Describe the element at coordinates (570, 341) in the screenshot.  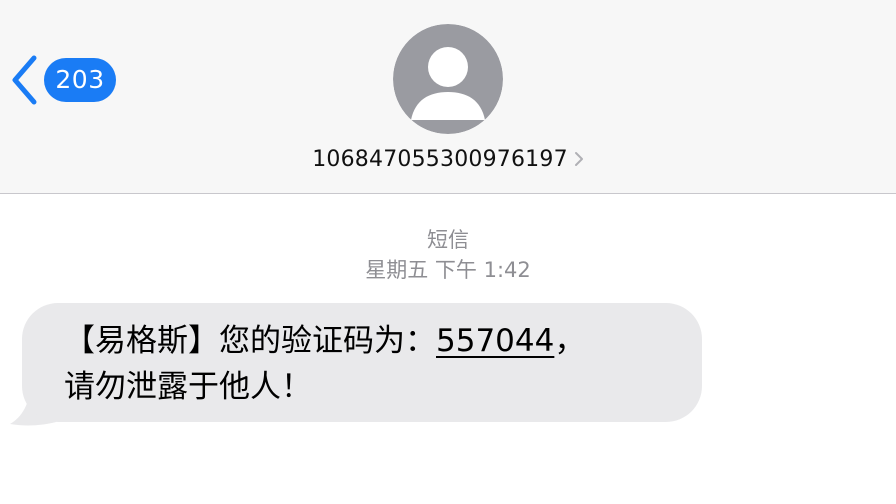
I see `message-code-suffix: ，` at that location.